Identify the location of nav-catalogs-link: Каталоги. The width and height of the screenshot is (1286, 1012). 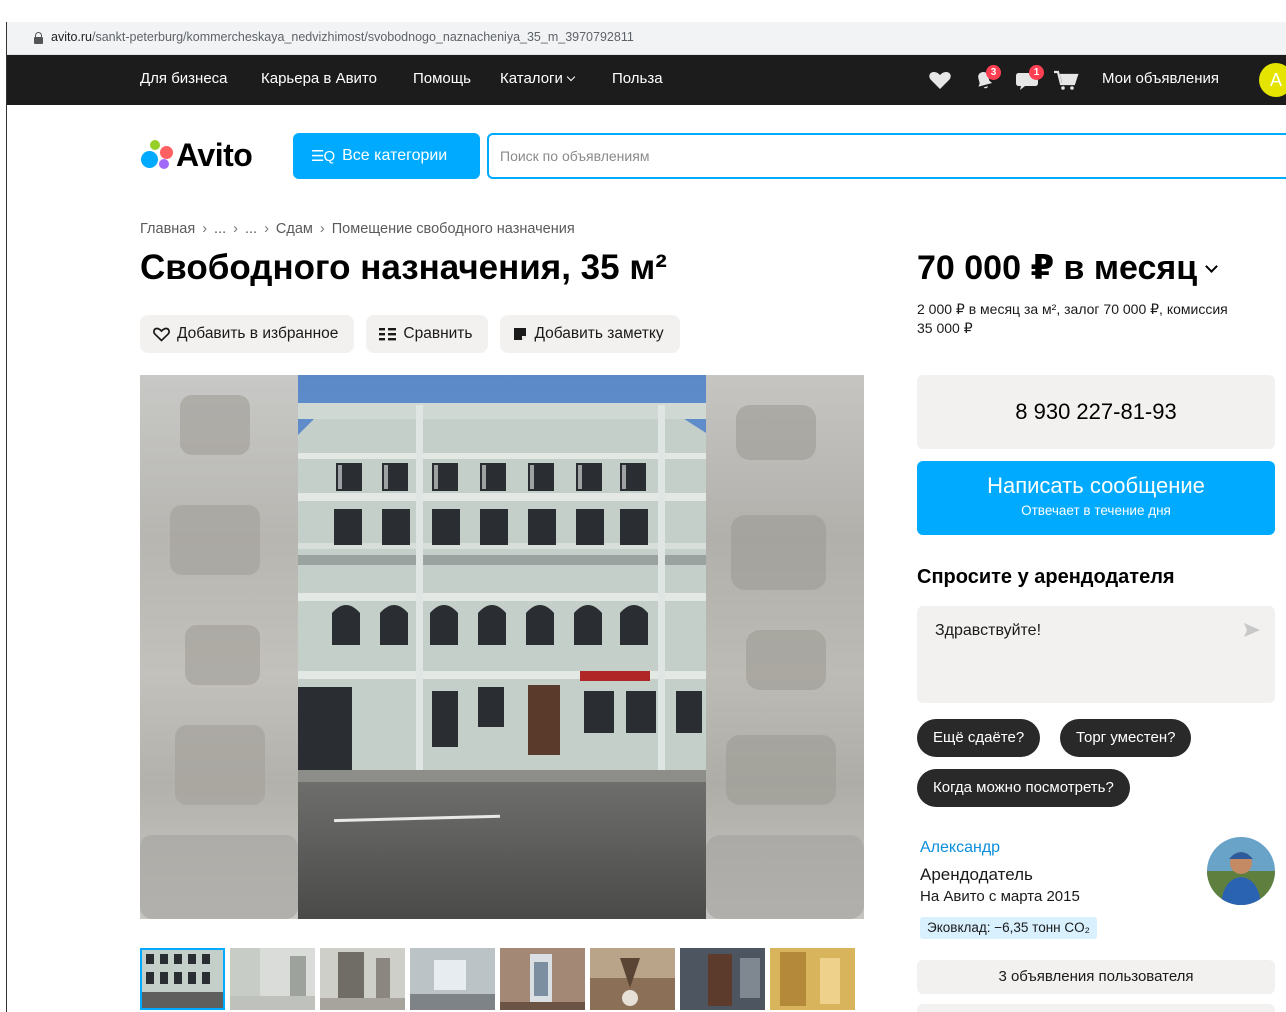
(538, 78).